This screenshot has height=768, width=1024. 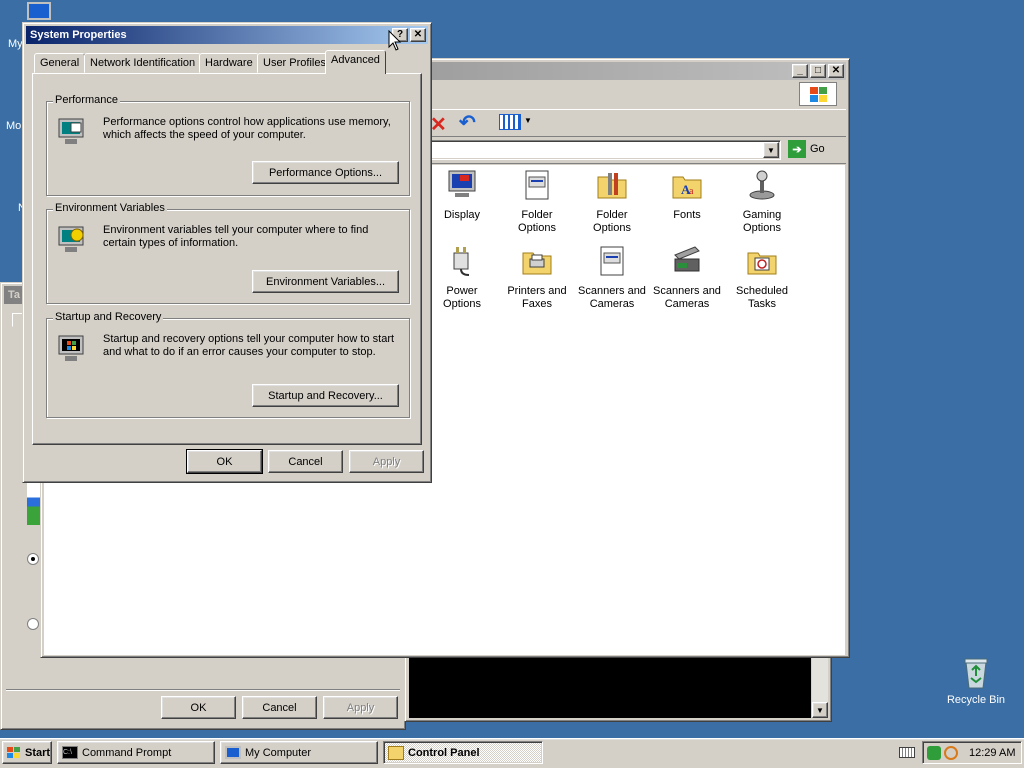 What do you see at coordinates (762, 263) in the screenshot?
I see `scheduled-tasks-icon` at bounding box center [762, 263].